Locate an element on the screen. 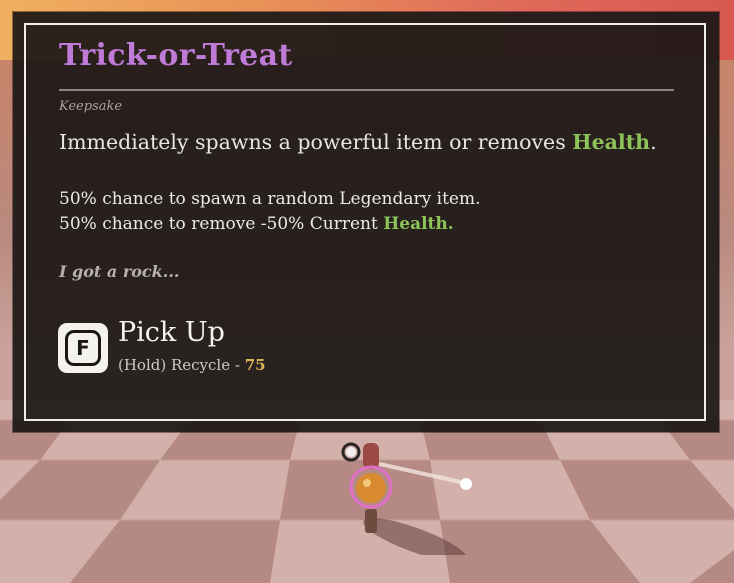  health-keyword-2: Health. is located at coordinates (418, 224).